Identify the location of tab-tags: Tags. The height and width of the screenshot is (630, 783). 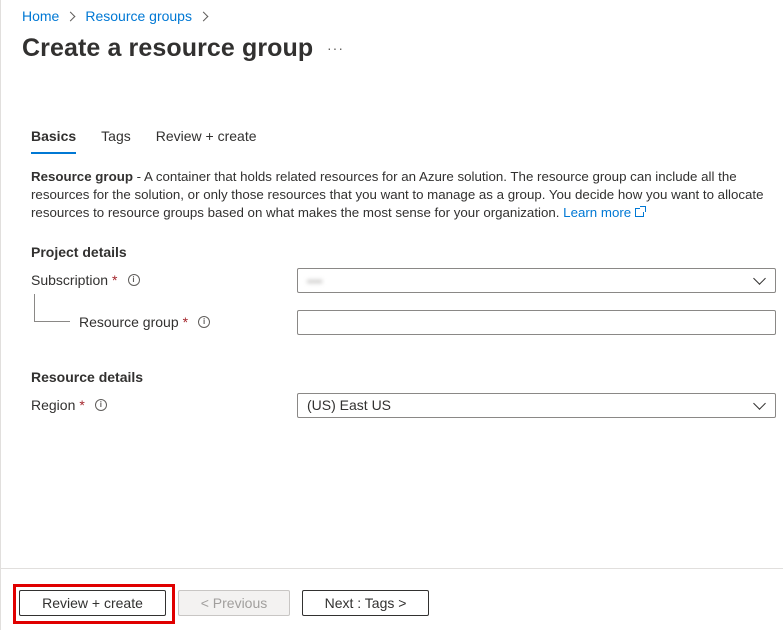
(116, 139).